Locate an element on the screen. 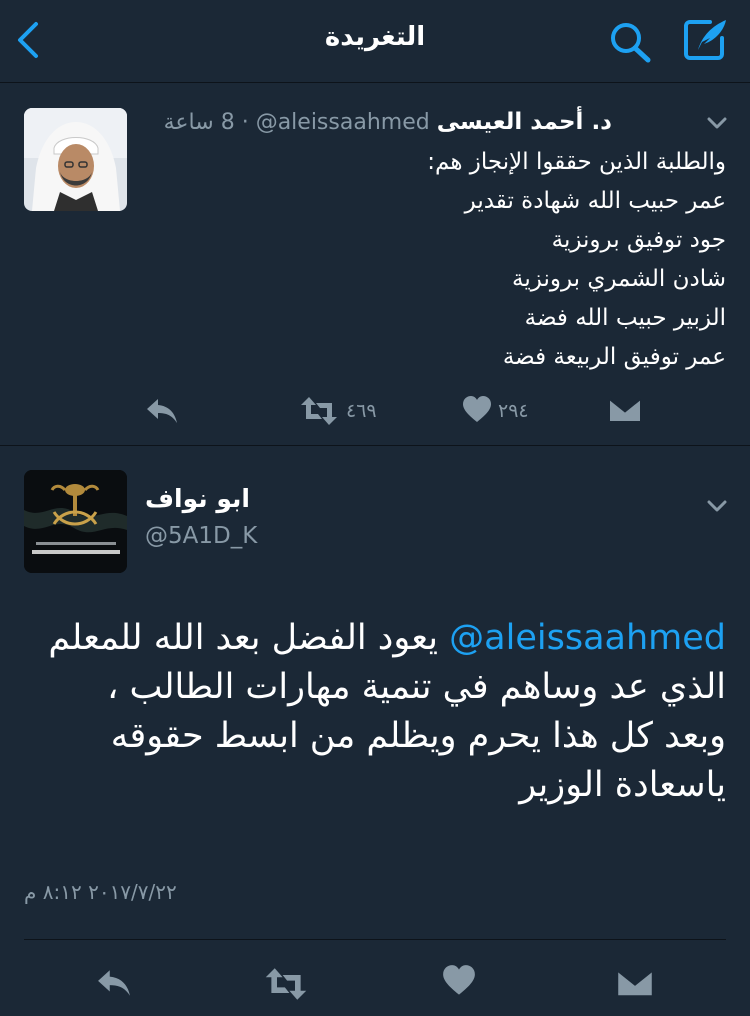 This screenshot has width=750, height=1016. retweet-count: ٤٦٩ is located at coordinates (361, 411).